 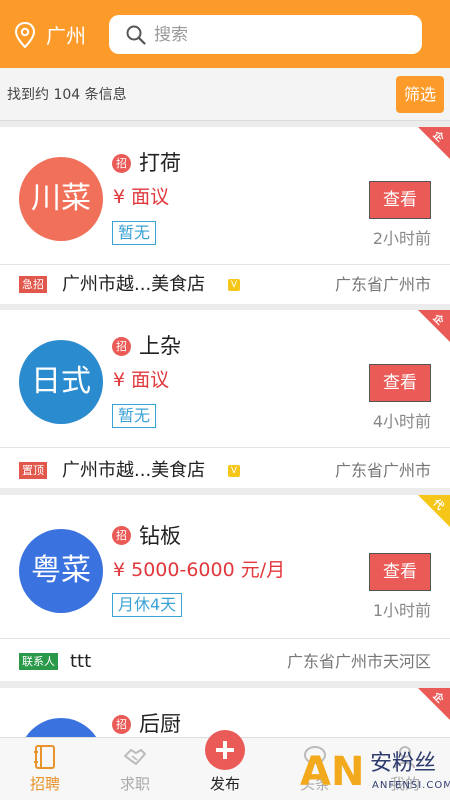 I want to click on post-time: 1小时前, so click(x=401, y=610).